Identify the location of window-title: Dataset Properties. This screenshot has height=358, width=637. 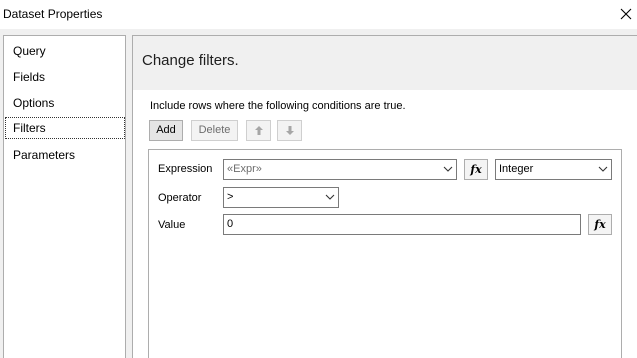
(53, 14).